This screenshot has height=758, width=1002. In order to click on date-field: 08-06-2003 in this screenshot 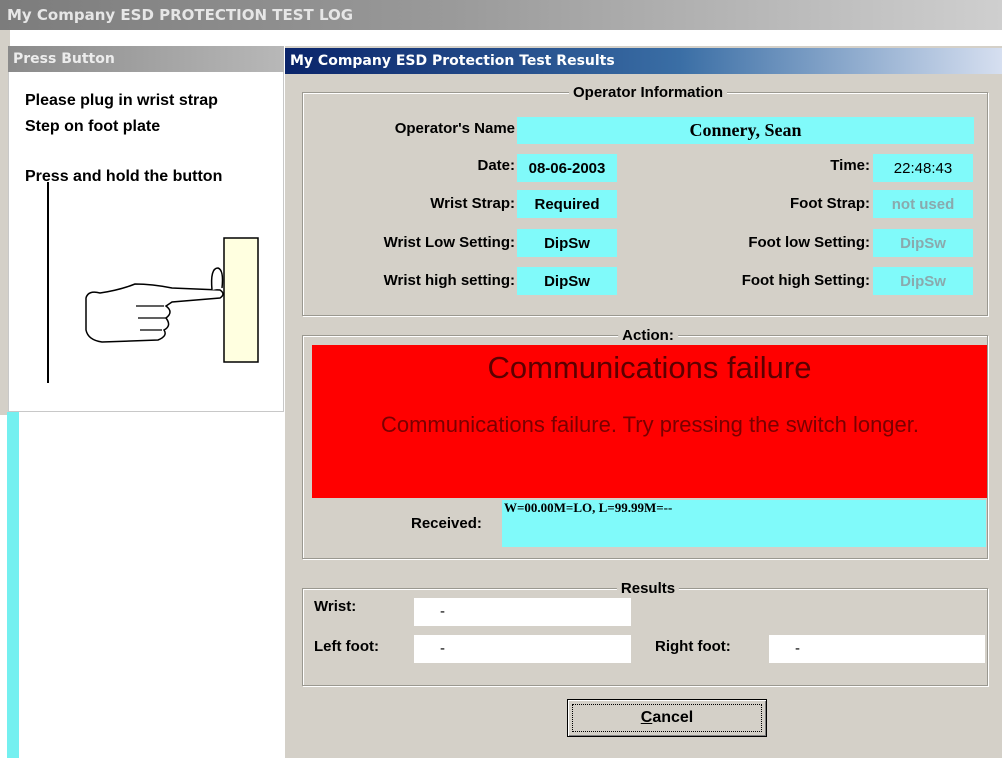, I will do `click(567, 168)`.